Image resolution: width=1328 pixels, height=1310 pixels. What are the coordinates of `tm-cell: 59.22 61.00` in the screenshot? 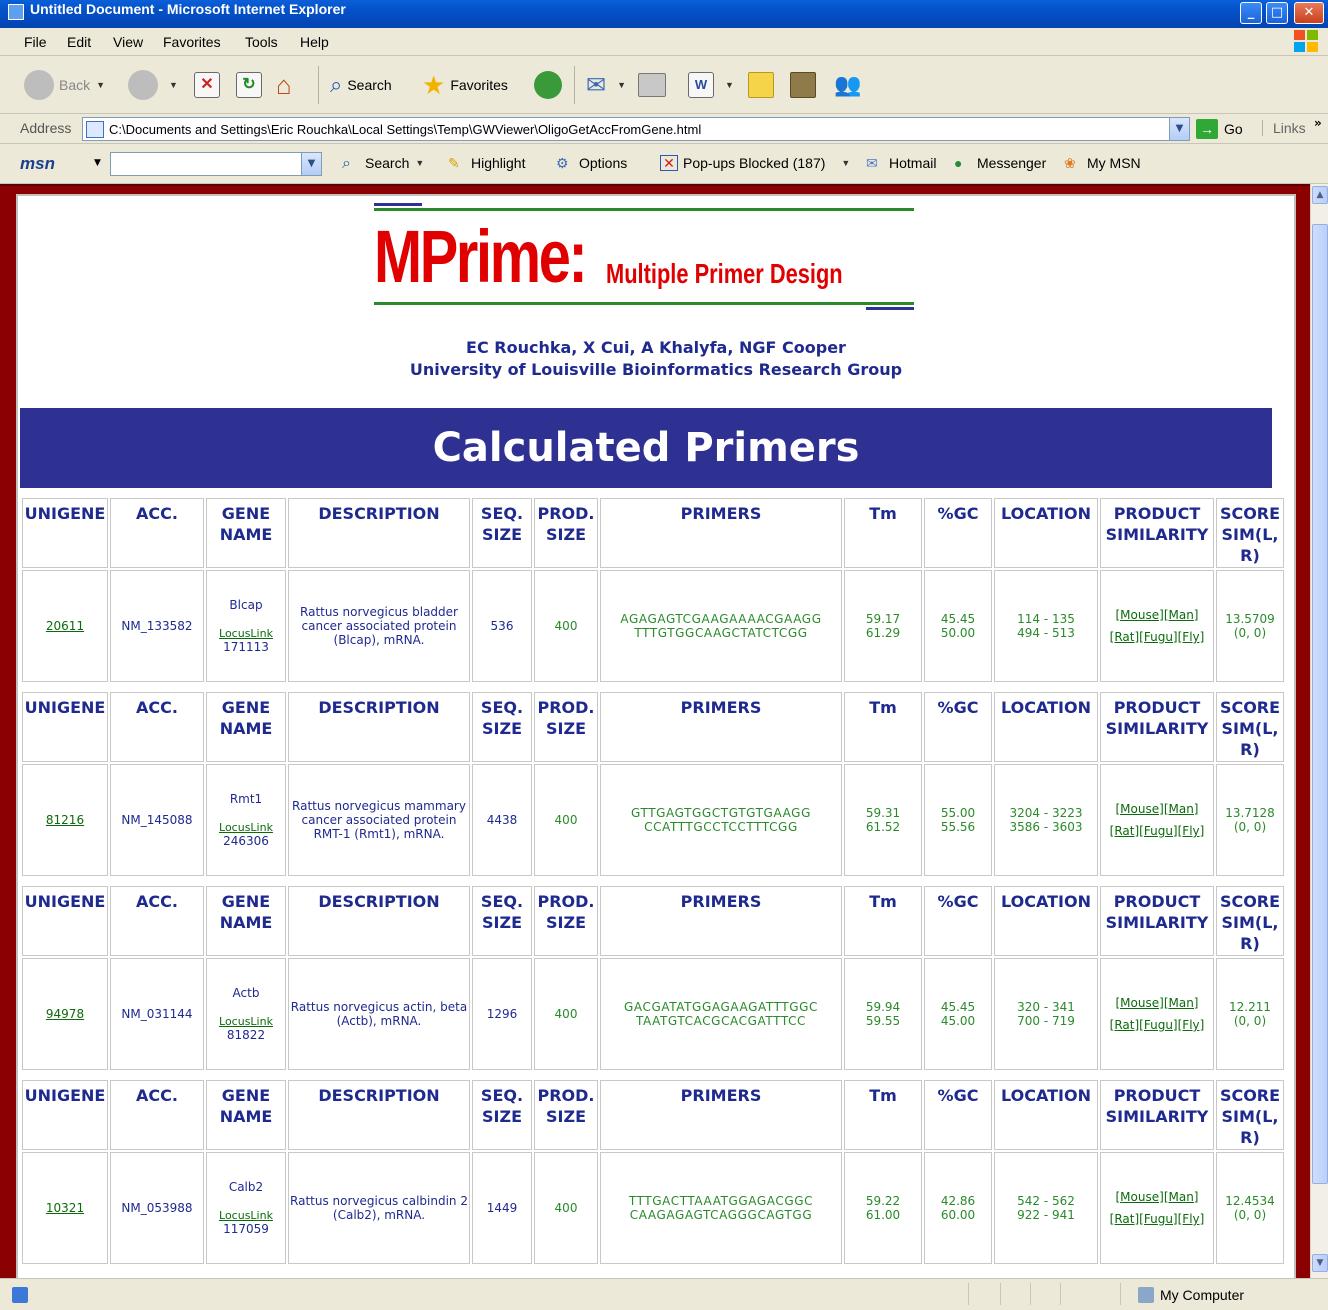 It's located at (883, 1208).